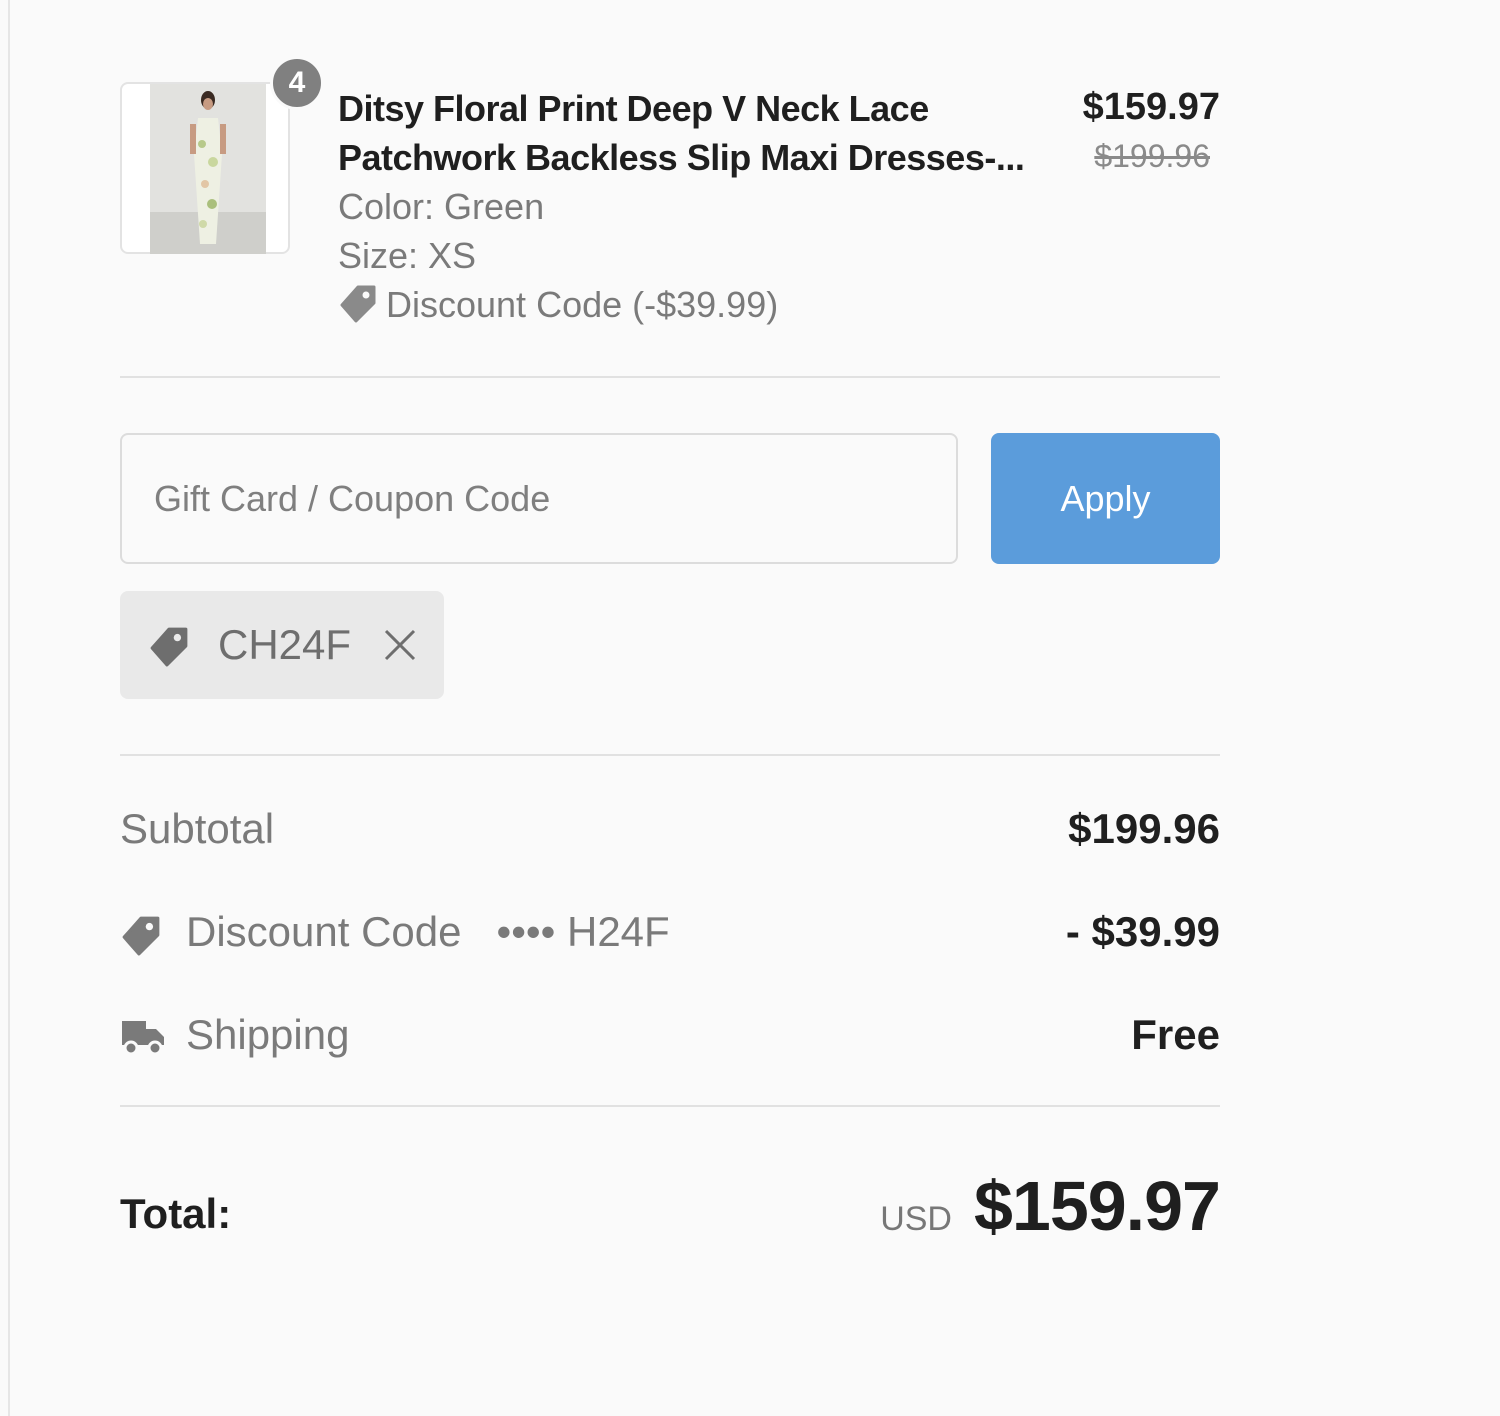  What do you see at coordinates (1144, 828) in the screenshot?
I see `subtotal-value: $199.96` at bounding box center [1144, 828].